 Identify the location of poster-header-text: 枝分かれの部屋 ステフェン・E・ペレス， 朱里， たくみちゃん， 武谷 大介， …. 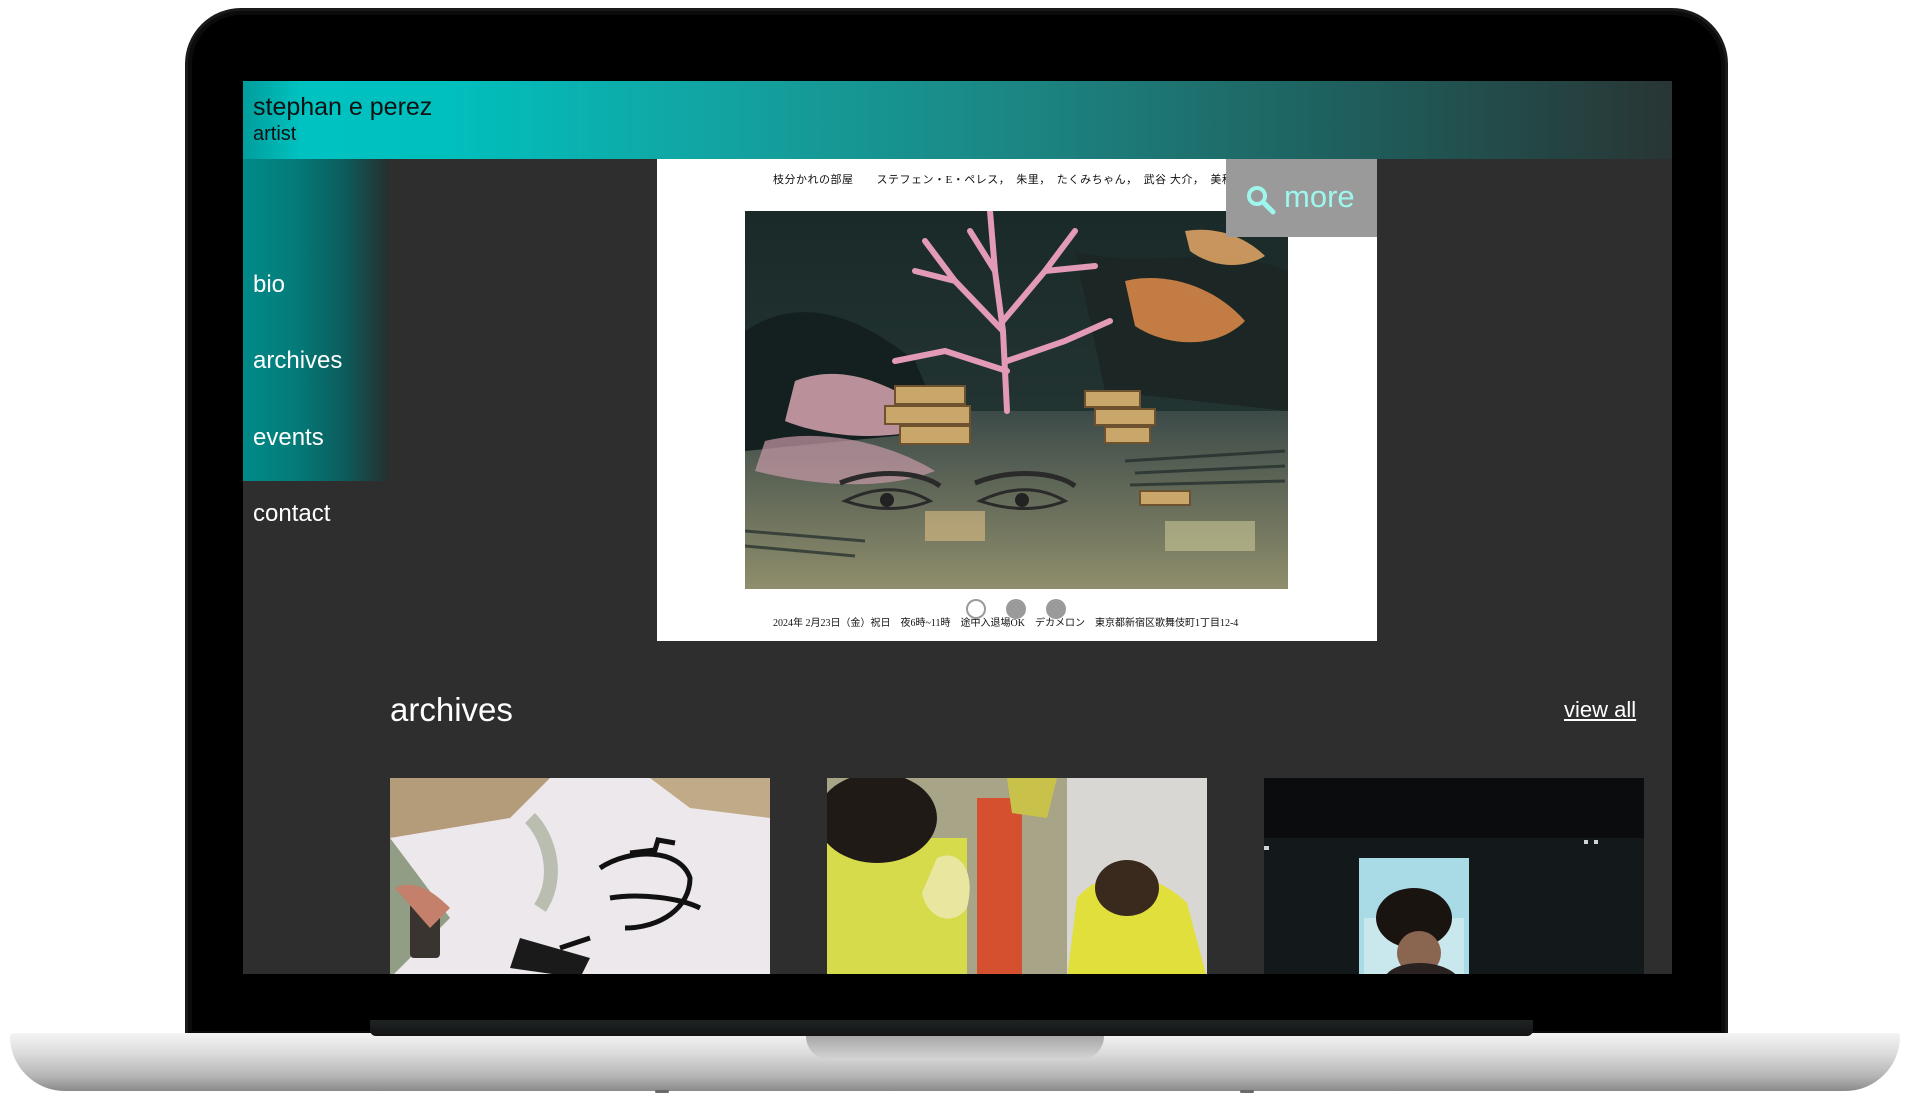
(1025, 180).